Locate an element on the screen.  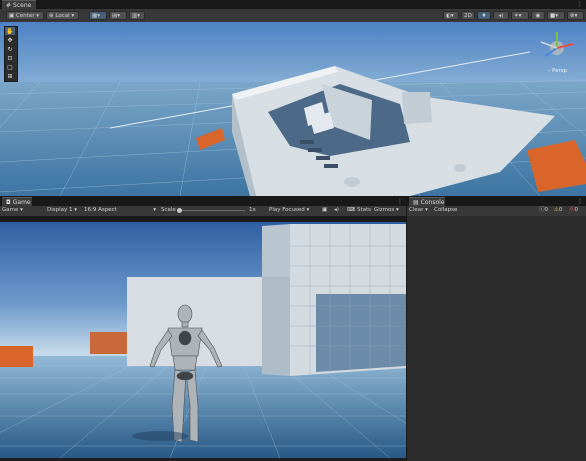
scale-value: 1x is located at coordinates (252, 210).